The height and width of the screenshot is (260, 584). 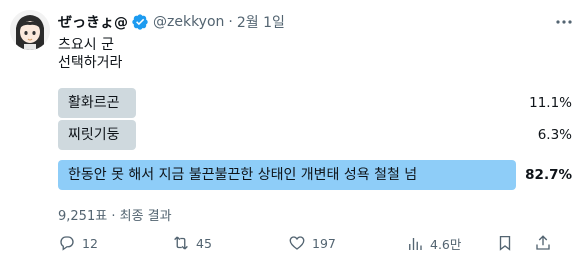 I want to click on poll-option-label: 한동안 못 해서 지금 불끈불끈한 상태인 개변태 성욕 철철 넘, so click(x=243, y=175).